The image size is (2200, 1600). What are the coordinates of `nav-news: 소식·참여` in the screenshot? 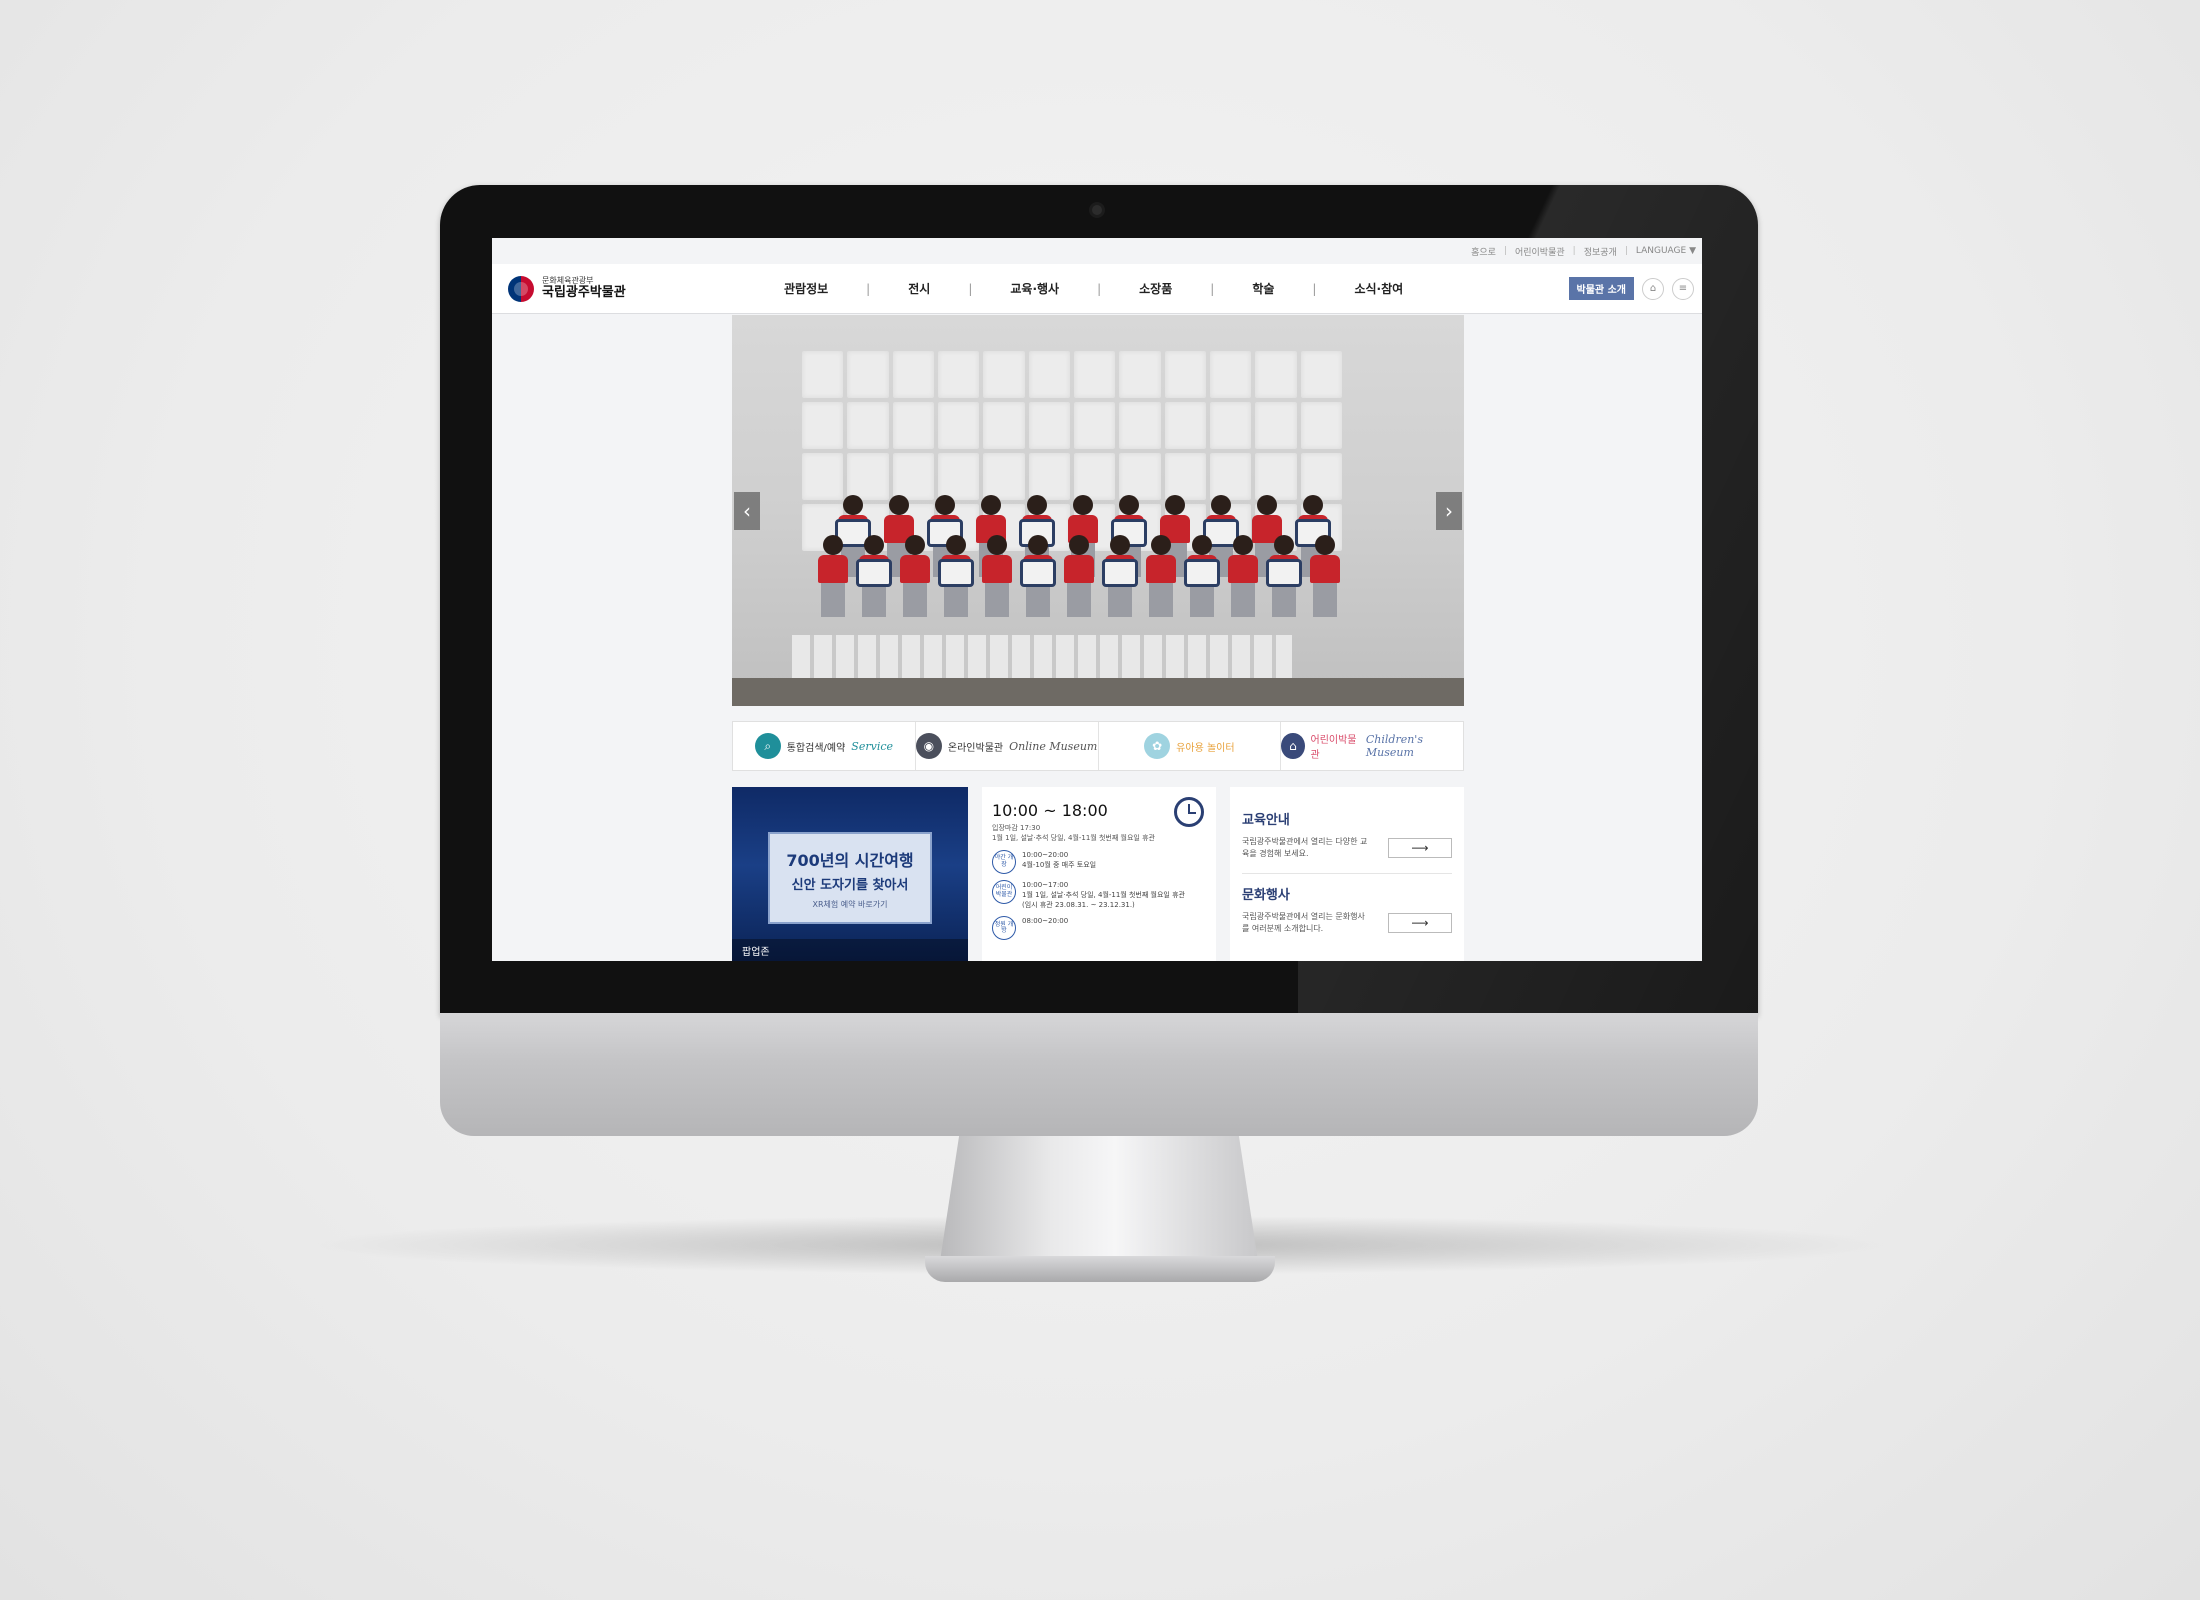 It's located at (1378, 288).